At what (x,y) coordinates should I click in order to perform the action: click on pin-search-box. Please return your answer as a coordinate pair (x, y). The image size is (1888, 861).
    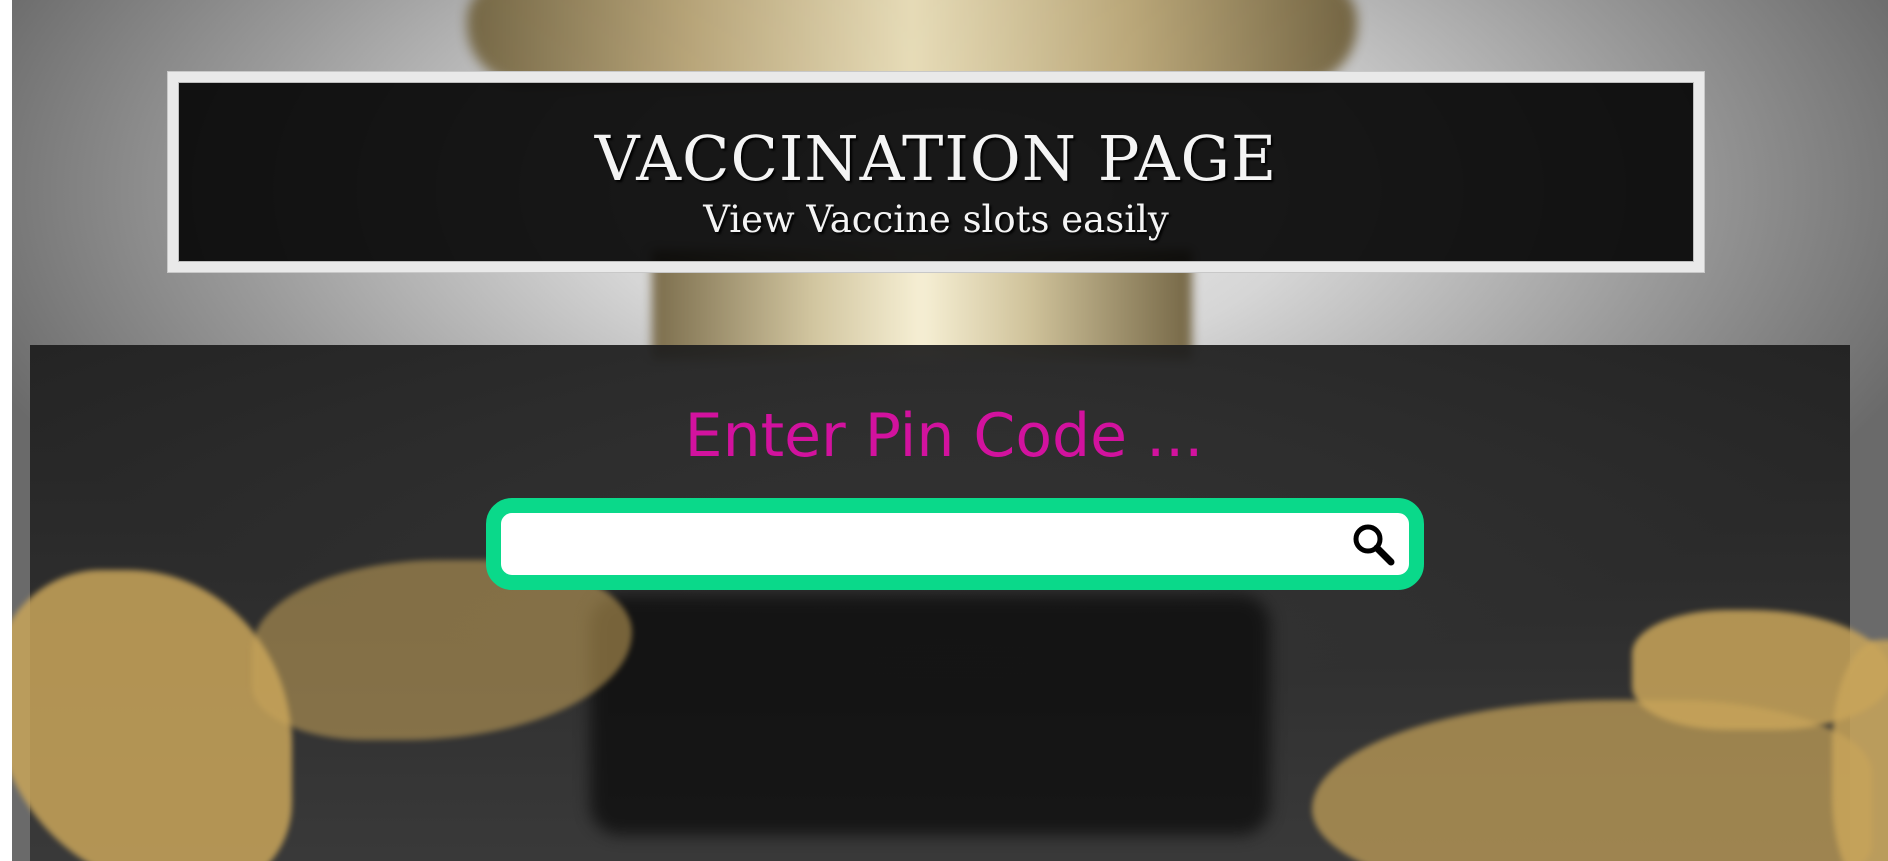
    Looking at the image, I should click on (955, 544).